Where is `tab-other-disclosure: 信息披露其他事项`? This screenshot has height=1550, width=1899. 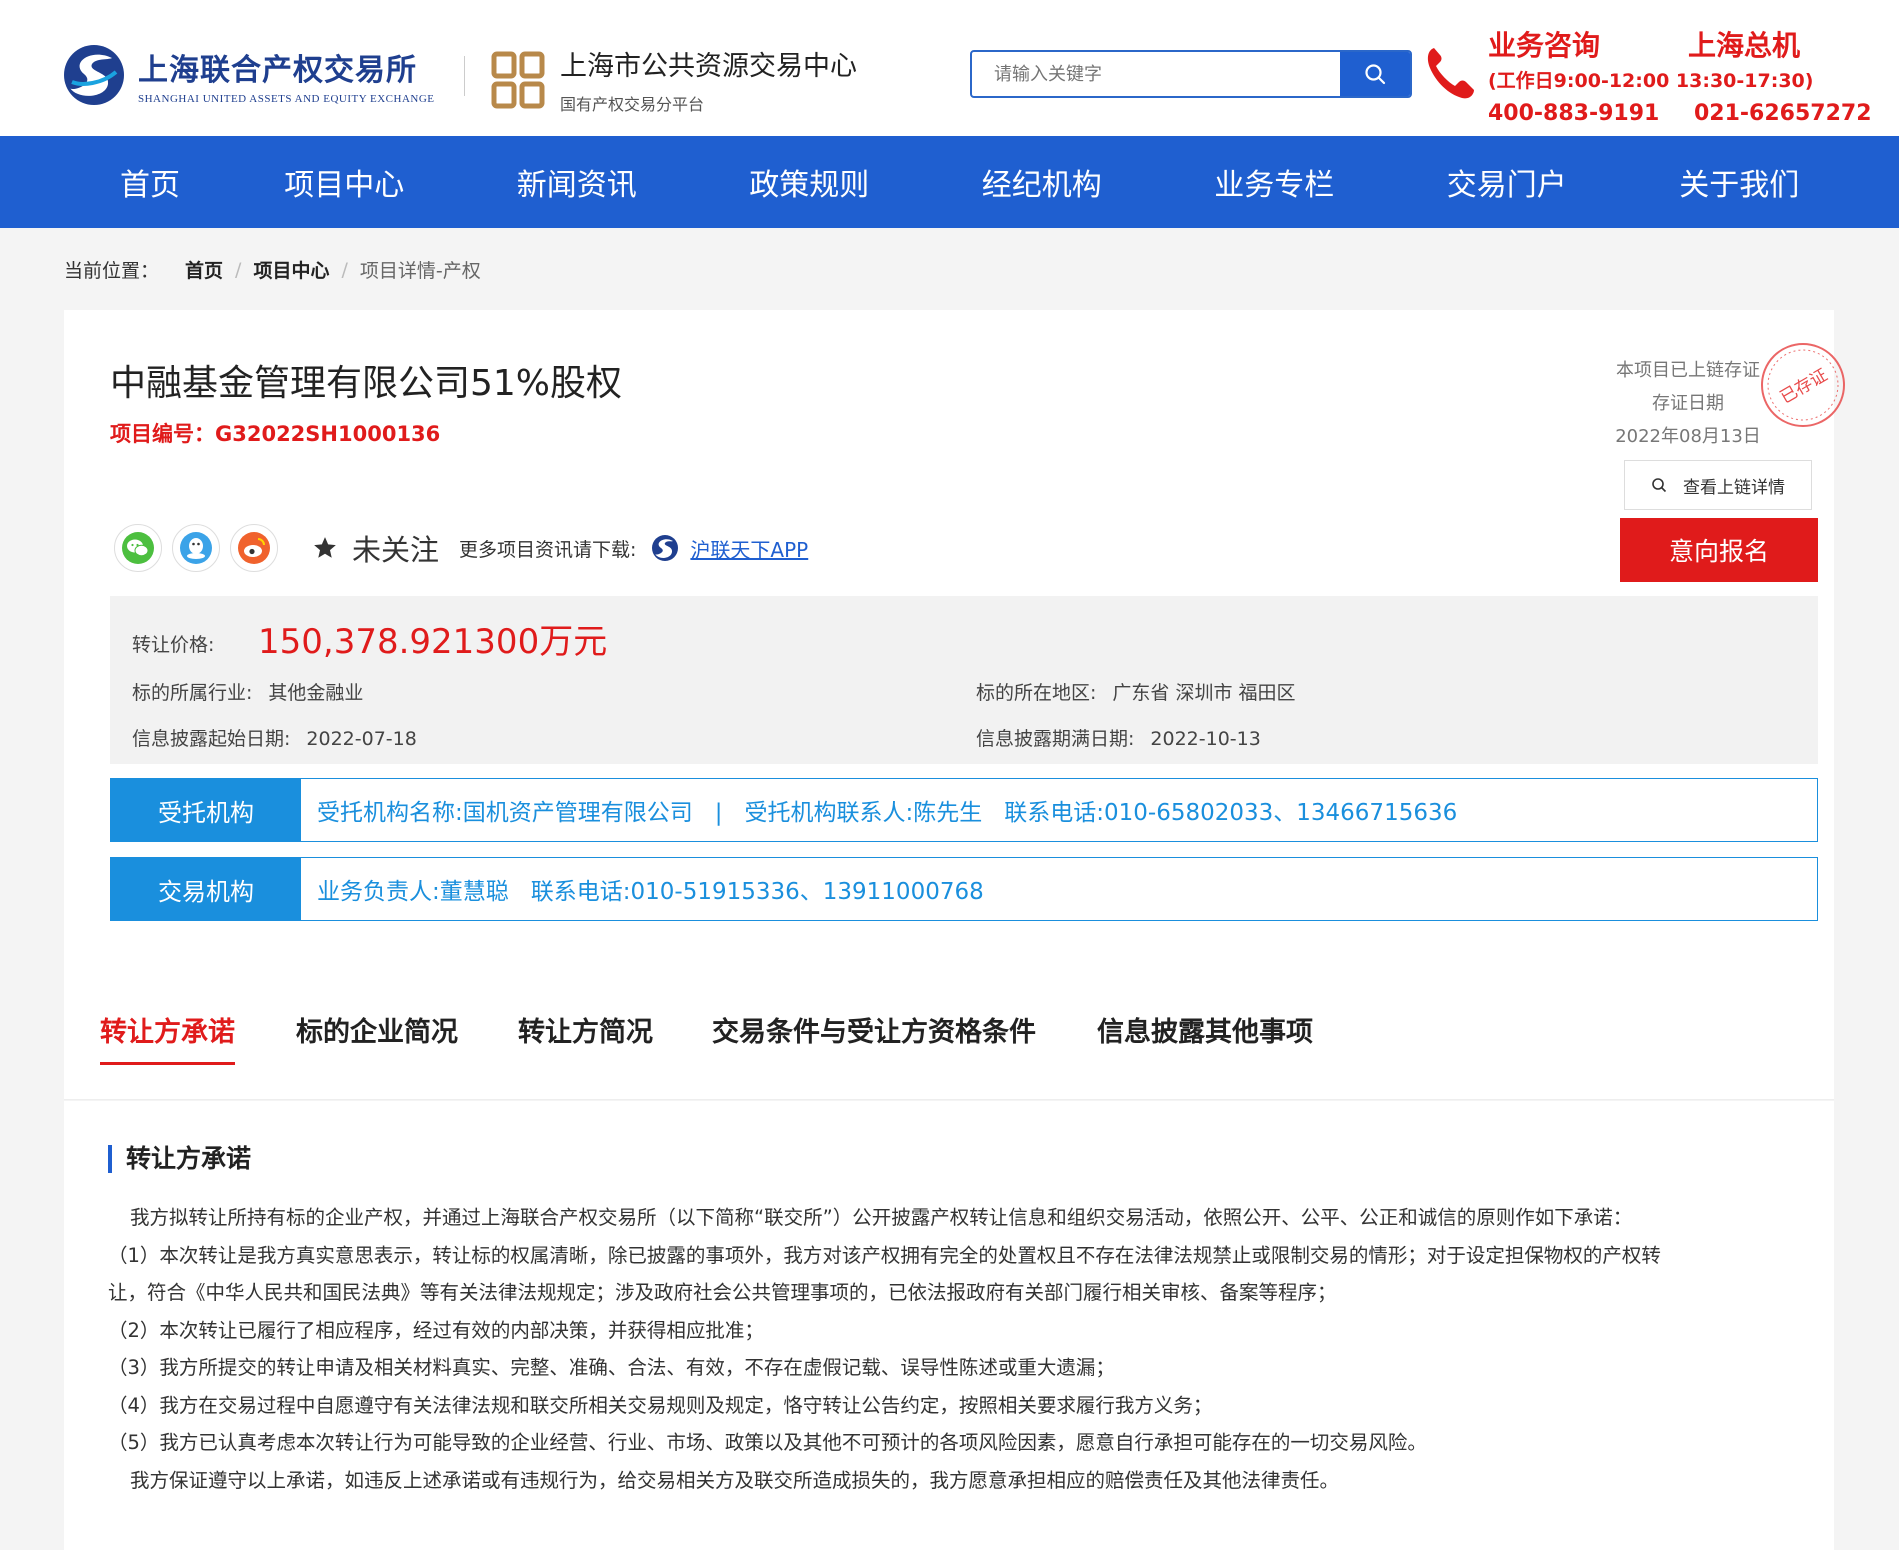 tab-other-disclosure: 信息披露其他事项 is located at coordinates (1205, 1037).